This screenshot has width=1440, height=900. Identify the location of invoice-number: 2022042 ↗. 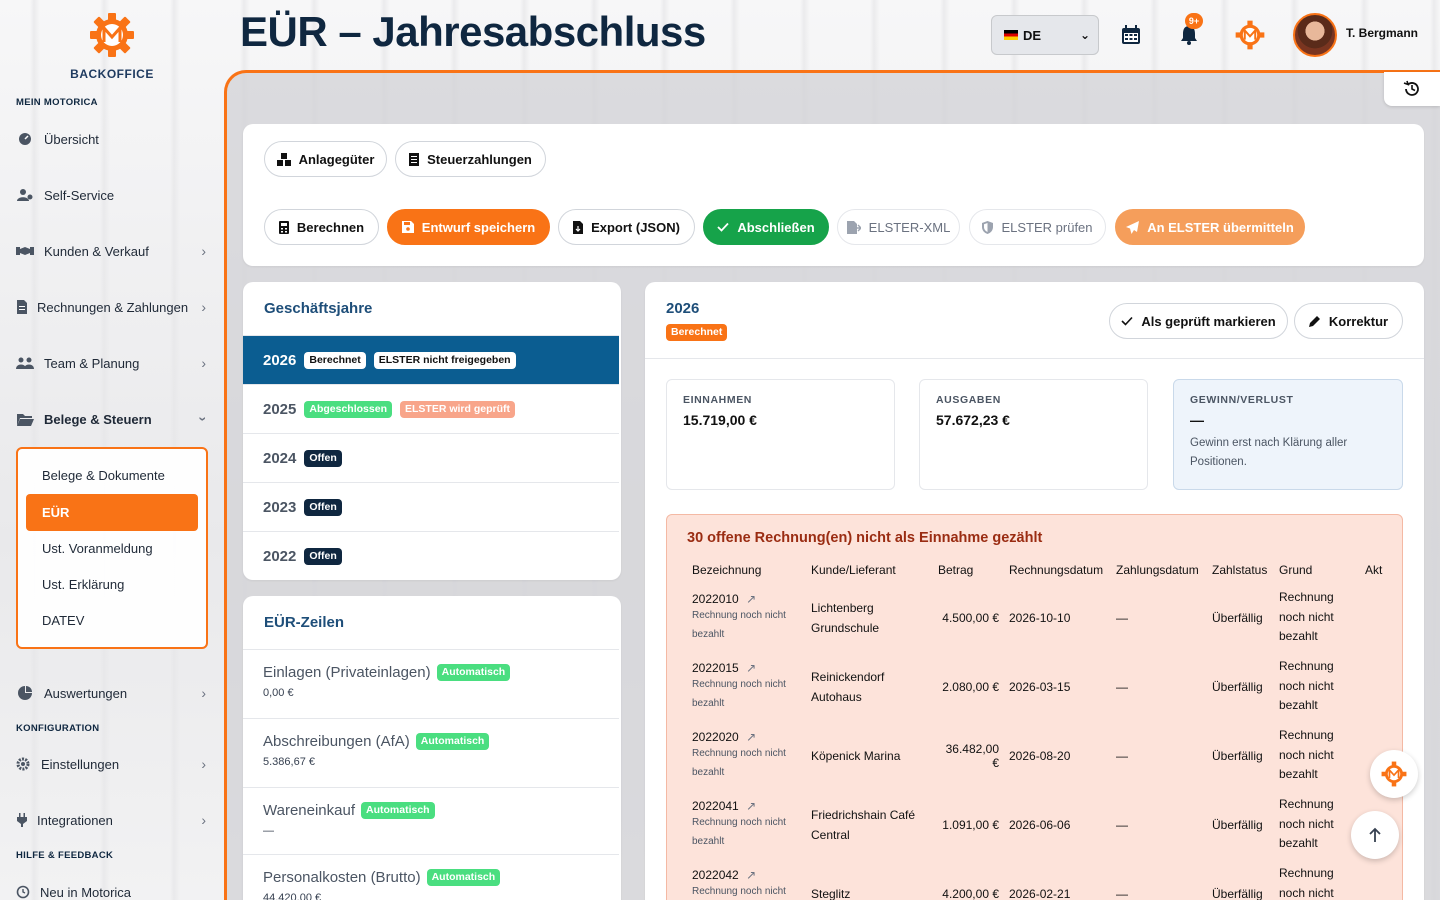
(746, 875).